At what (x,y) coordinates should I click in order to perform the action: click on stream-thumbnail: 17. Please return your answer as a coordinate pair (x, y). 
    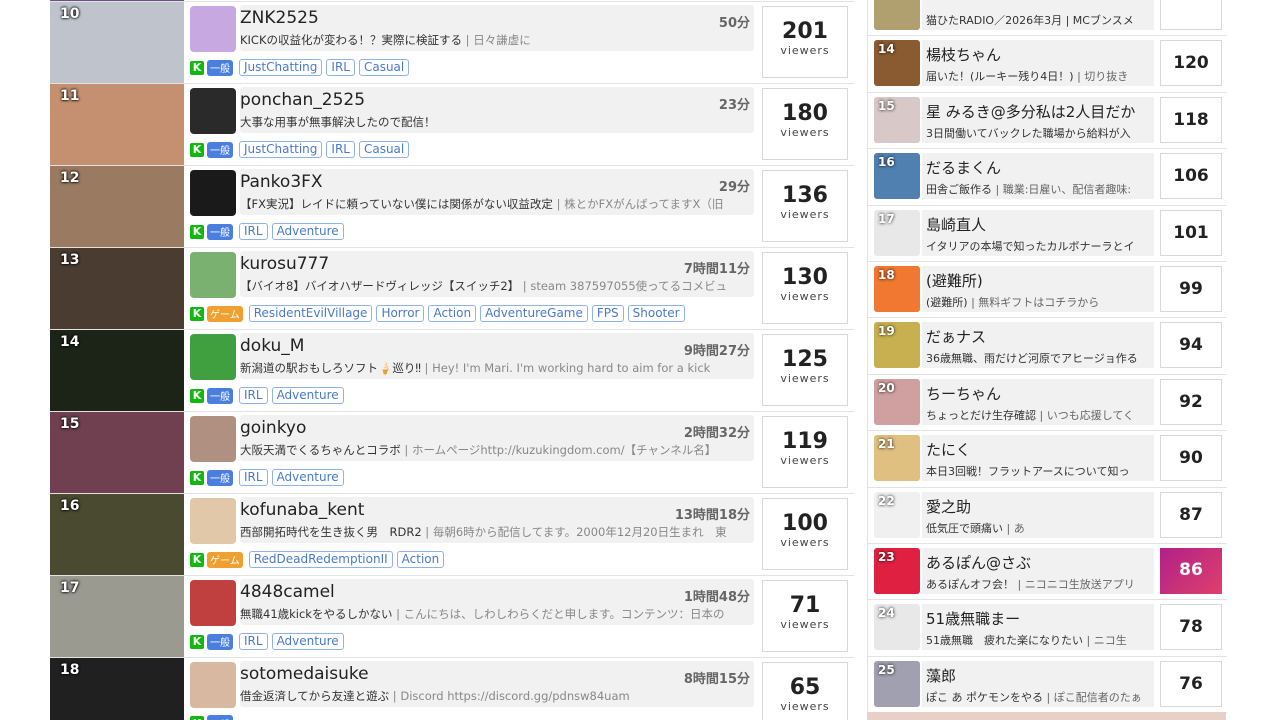
    Looking at the image, I should click on (117, 616).